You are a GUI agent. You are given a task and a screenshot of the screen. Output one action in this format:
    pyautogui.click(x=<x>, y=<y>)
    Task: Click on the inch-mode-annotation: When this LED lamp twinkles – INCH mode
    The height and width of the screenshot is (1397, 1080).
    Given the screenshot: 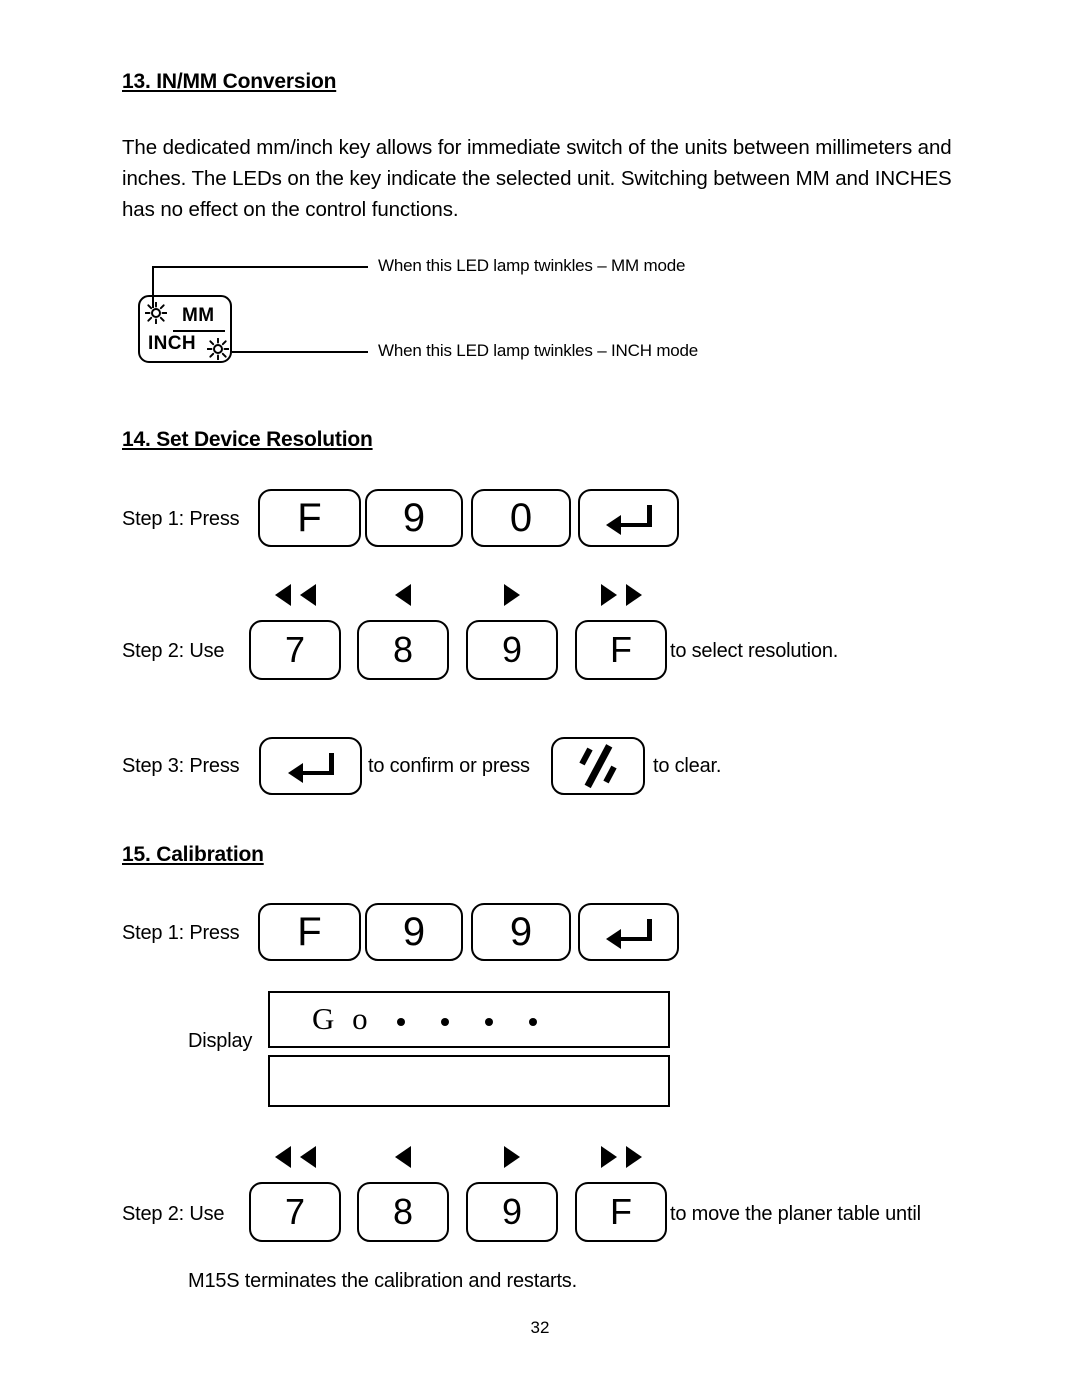 What is the action you would take?
    pyautogui.click(x=538, y=350)
    